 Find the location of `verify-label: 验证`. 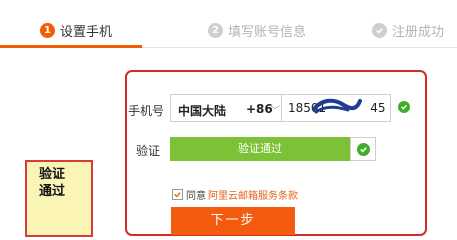

verify-label: 验证 is located at coordinates (148, 151).